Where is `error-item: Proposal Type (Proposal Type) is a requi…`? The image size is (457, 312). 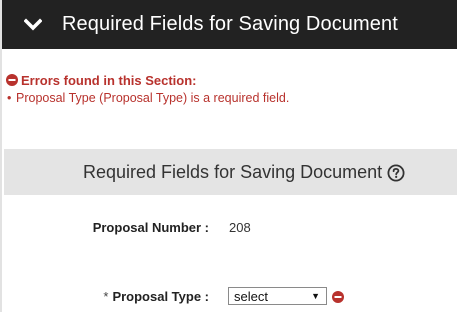 error-item: Proposal Type (Proposal Type) is a requi… is located at coordinates (226, 98).